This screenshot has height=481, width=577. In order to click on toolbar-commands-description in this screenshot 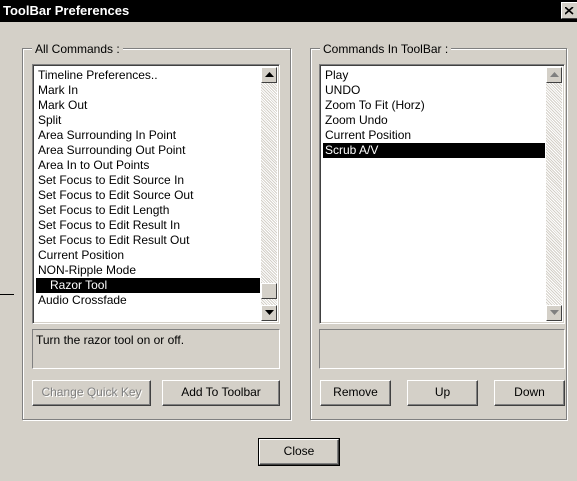, I will do `click(442, 349)`.